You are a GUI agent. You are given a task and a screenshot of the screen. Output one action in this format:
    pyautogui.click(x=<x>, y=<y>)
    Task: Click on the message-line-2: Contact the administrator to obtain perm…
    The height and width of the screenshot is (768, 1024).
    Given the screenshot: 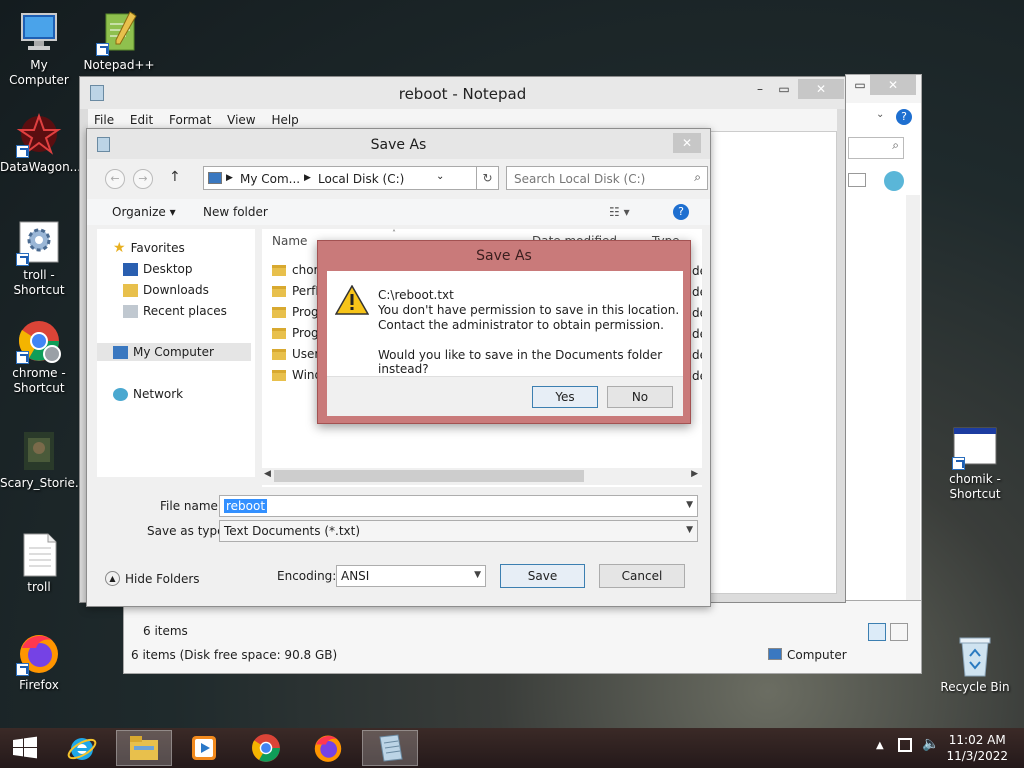 What is the action you would take?
    pyautogui.click(x=521, y=325)
    